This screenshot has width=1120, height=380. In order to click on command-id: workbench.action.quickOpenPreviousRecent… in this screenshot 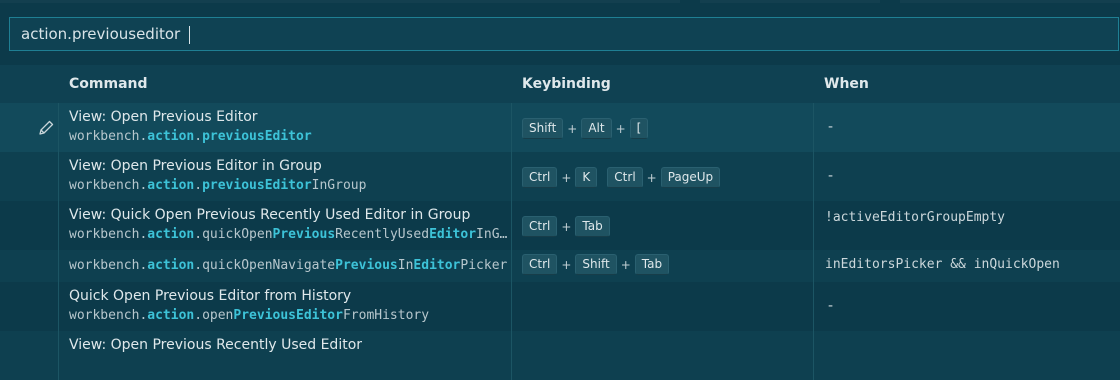, I will do `click(289, 234)`.